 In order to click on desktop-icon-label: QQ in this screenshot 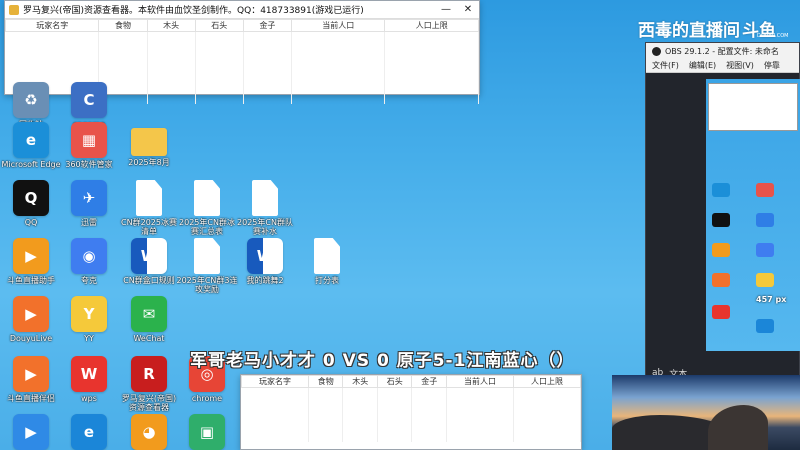, I will do `click(31, 222)`.